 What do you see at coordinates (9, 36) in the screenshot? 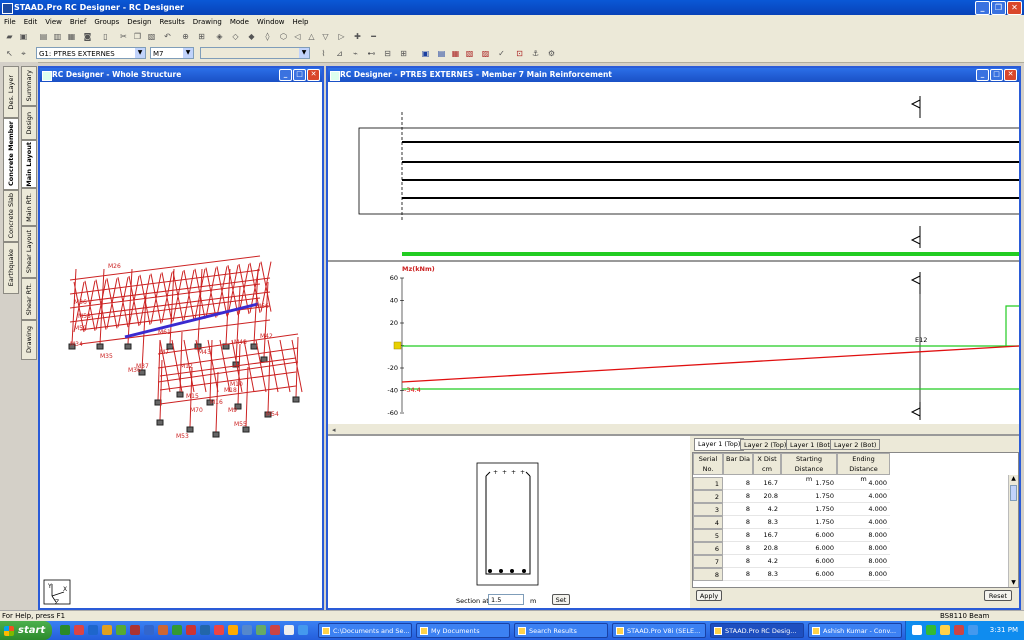
I see `open-icon: ▰` at bounding box center [9, 36].